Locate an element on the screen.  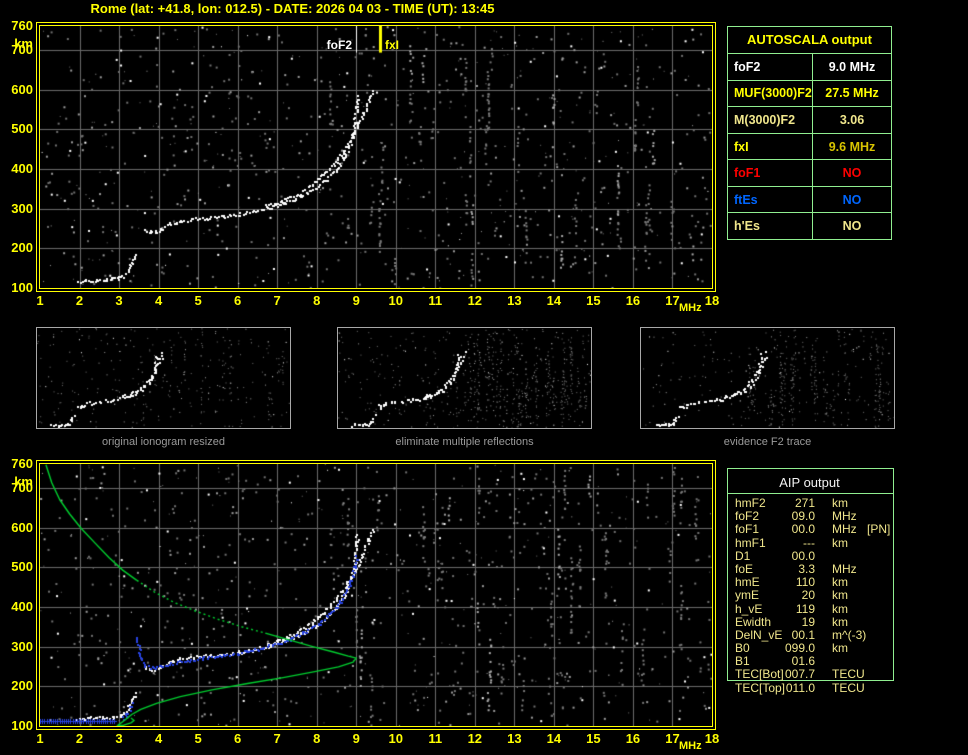
thumbnail-f2-trace is located at coordinates (767, 378).